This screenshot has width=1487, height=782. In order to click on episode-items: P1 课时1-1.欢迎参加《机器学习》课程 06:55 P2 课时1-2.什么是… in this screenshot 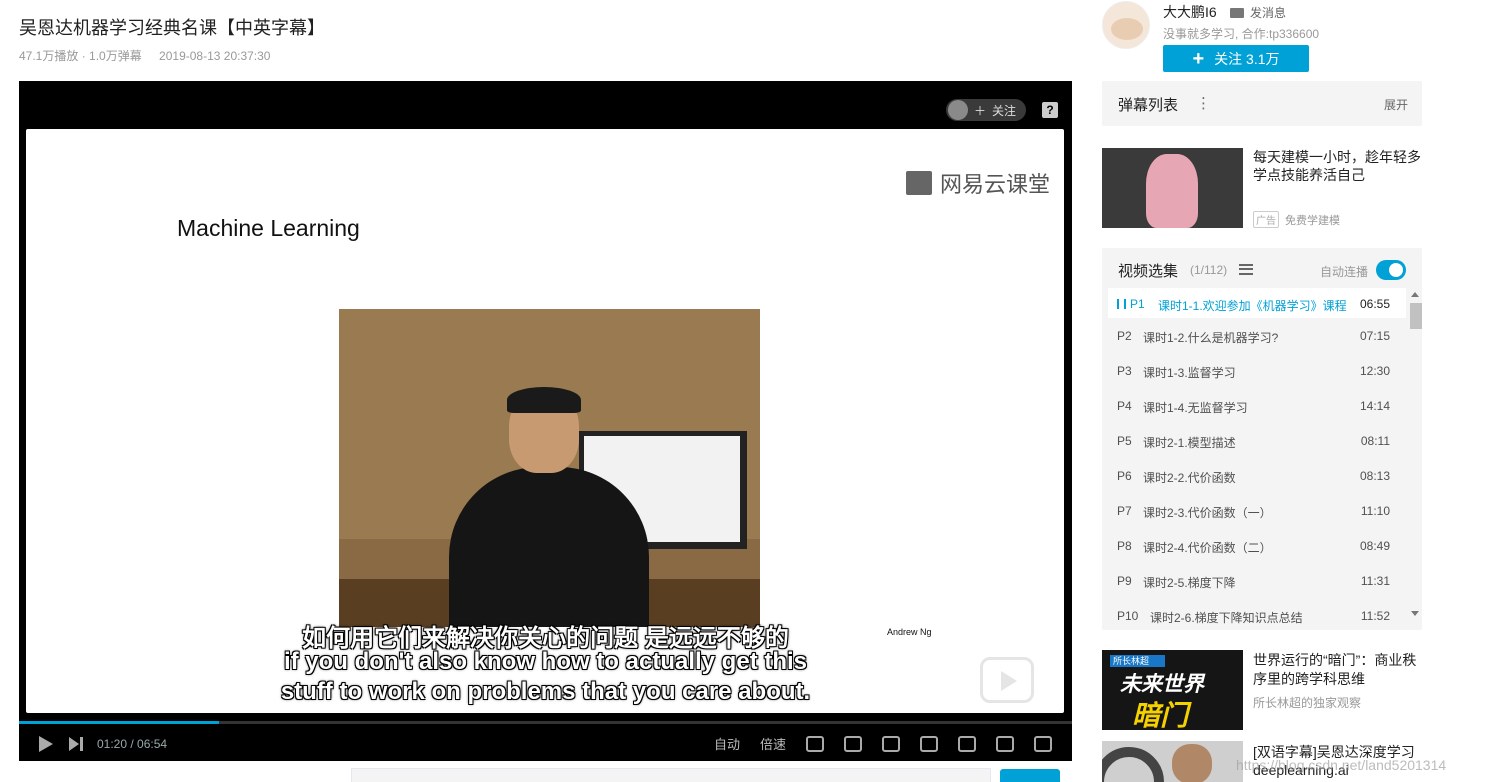, I will do `click(1257, 459)`.